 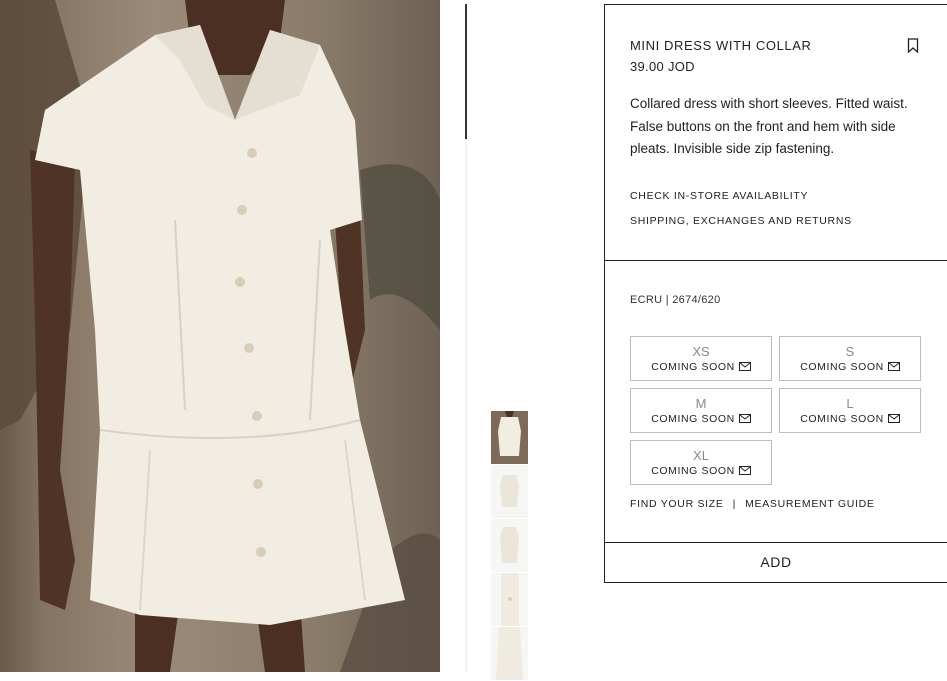 What do you see at coordinates (662, 66) in the screenshot?
I see `product-price: 39.00 JOD` at bounding box center [662, 66].